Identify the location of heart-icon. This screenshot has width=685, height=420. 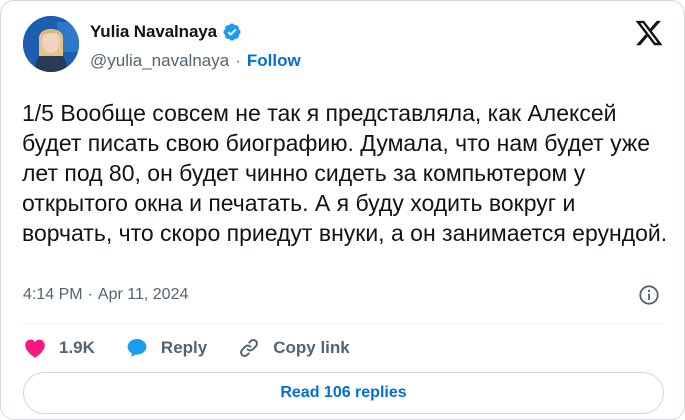
(35, 348).